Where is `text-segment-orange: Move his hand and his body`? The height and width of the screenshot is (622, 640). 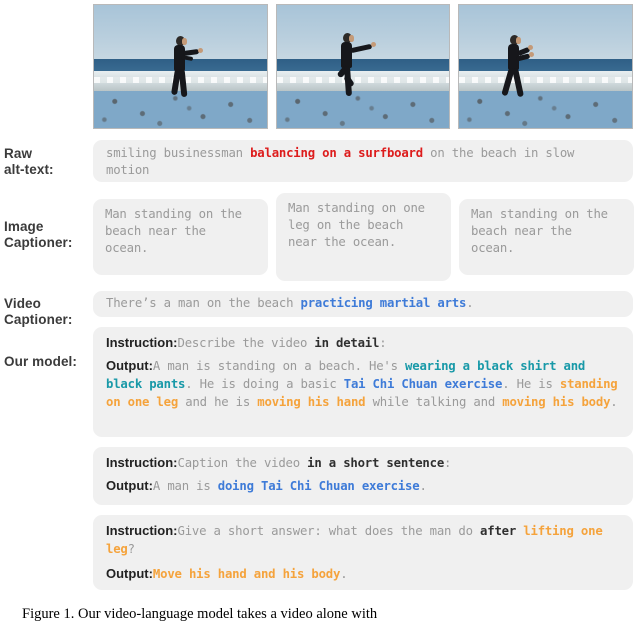 text-segment-orange: Move his hand and his body is located at coordinates (246, 574).